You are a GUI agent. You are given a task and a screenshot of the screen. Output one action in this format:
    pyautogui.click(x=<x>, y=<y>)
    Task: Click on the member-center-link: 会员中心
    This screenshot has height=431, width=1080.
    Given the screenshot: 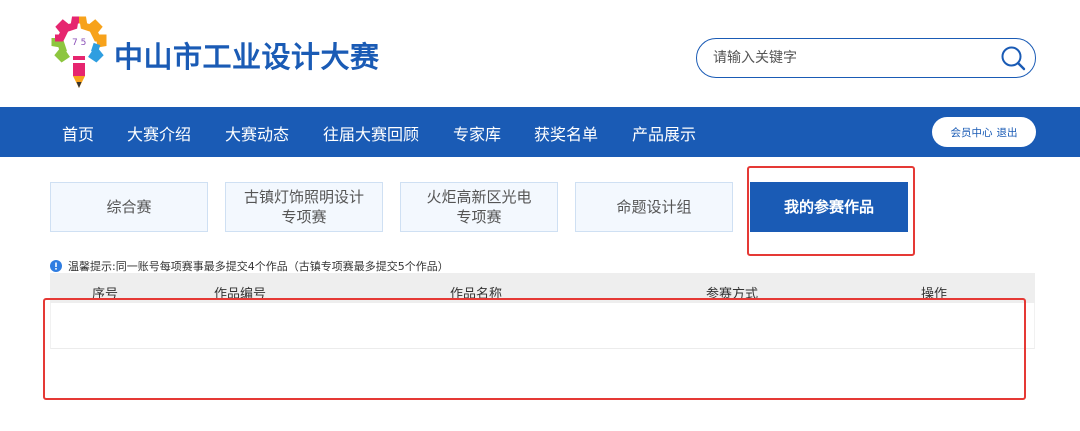 What is the action you would take?
    pyautogui.click(x=972, y=132)
    